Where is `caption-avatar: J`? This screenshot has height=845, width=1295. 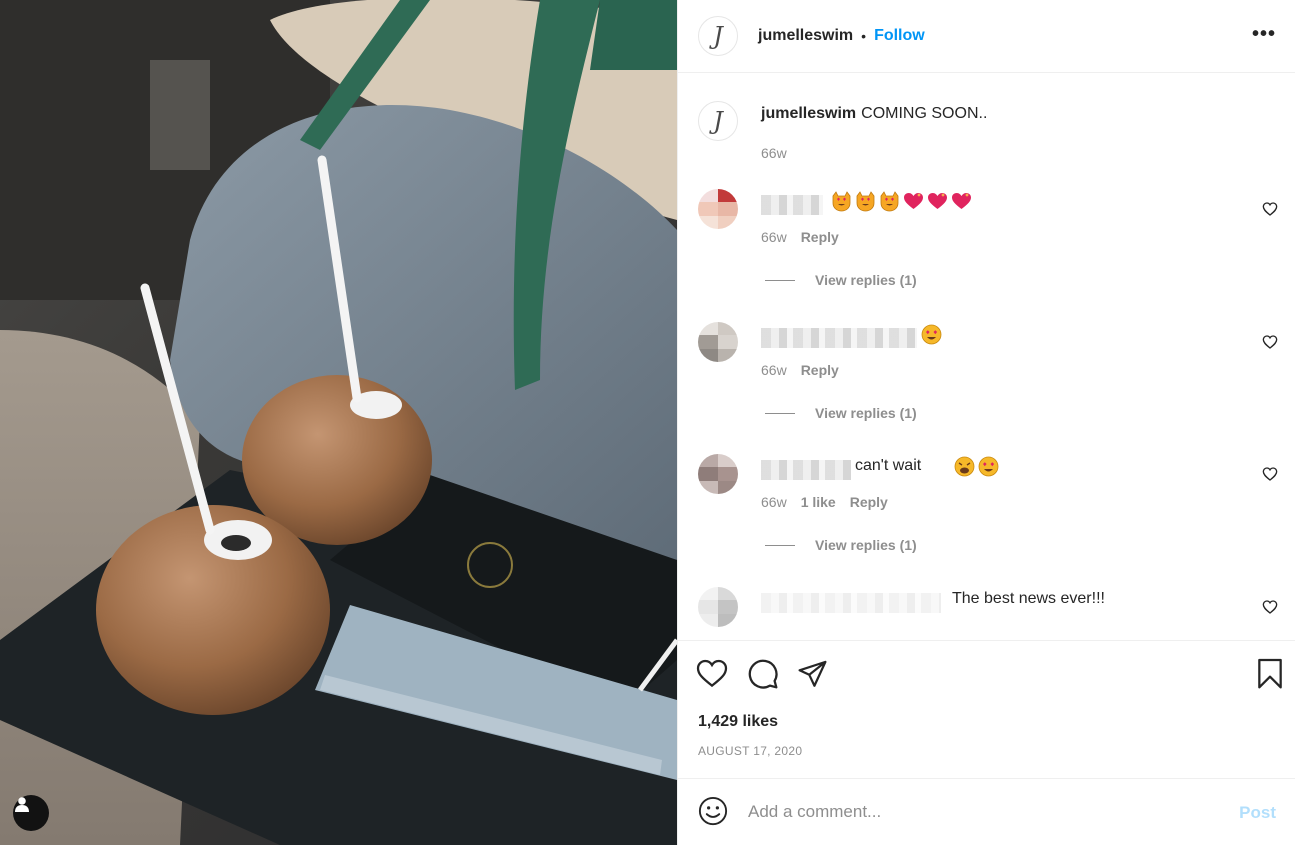
caption-avatar: J is located at coordinates (718, 121).